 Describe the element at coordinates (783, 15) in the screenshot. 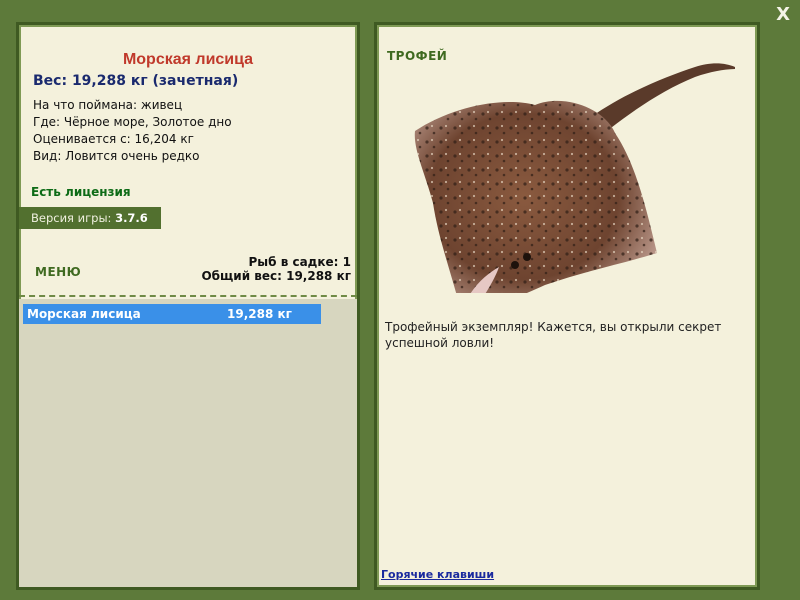

I see `close-button: X` at that location.